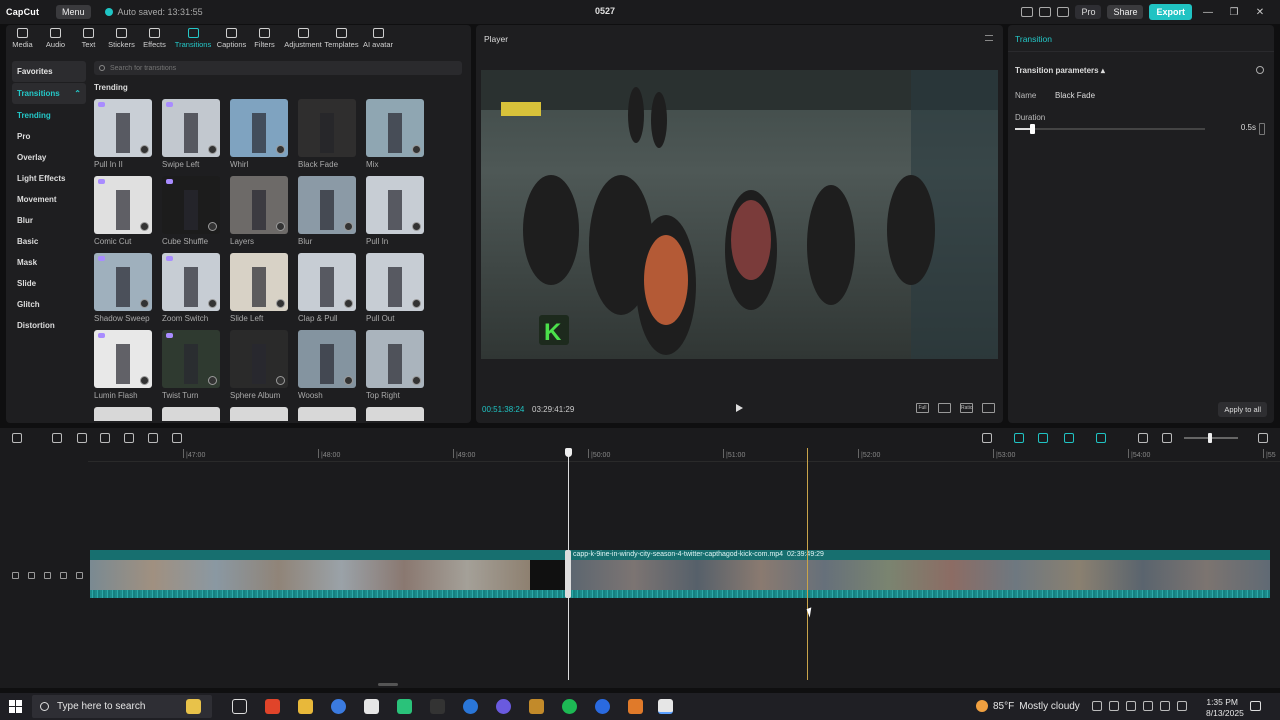 Image resolution: width=1280 pixels, height=720 pixels. What do you see at coordinates (635, 706) in the screenshot?
I see `app-orange-icon` at bounding box center [635, 706].